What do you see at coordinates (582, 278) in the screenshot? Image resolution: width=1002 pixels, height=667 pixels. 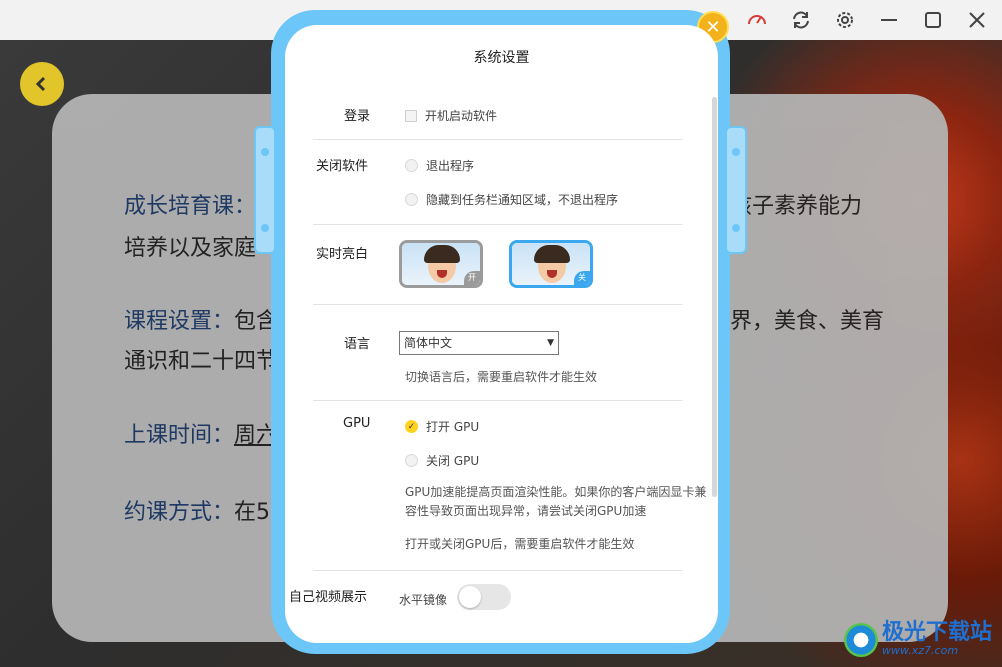 I see `brightness-off-tag: 关` at bounding box center [582, 278].